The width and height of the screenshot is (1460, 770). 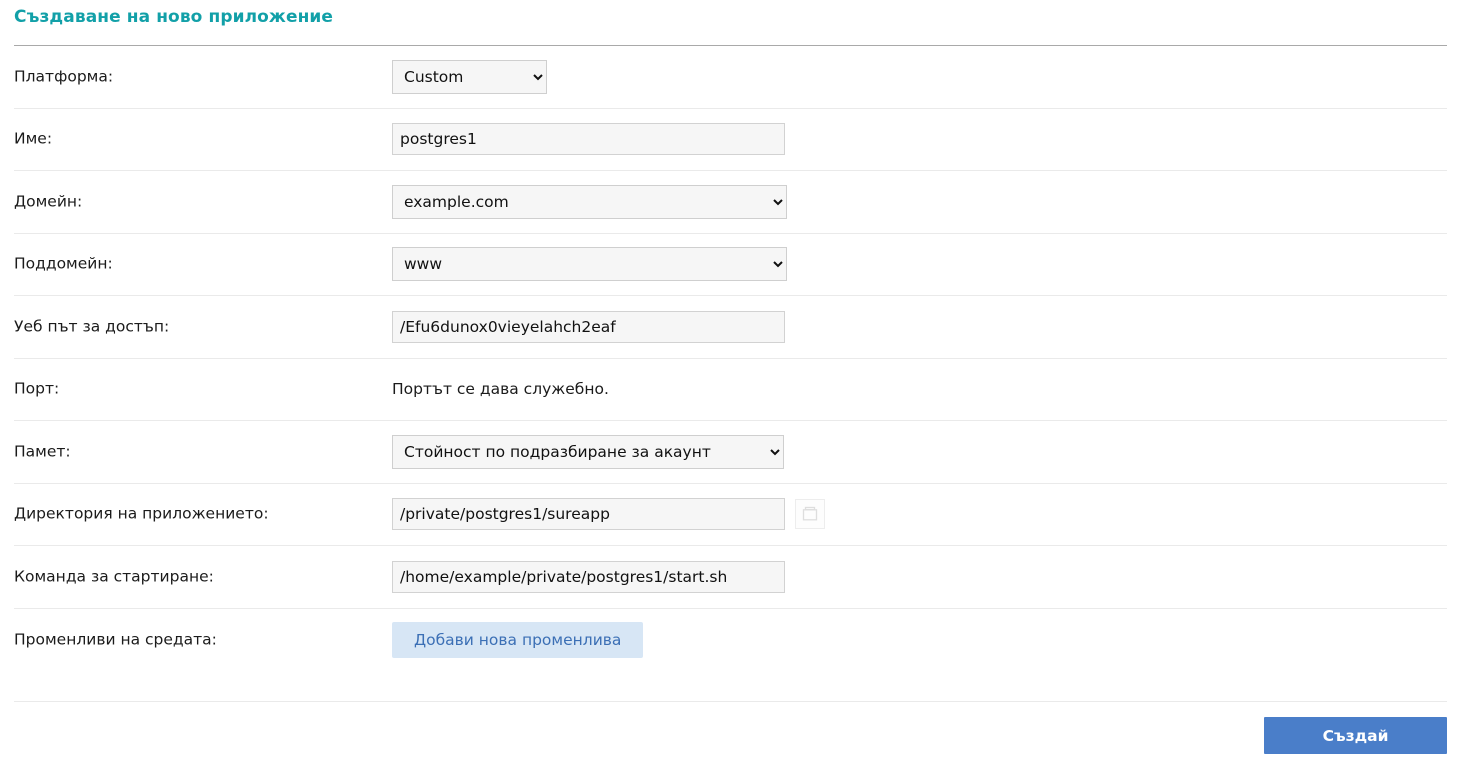 I want to click on field-domain: example.com, so click(x=589, y=201).